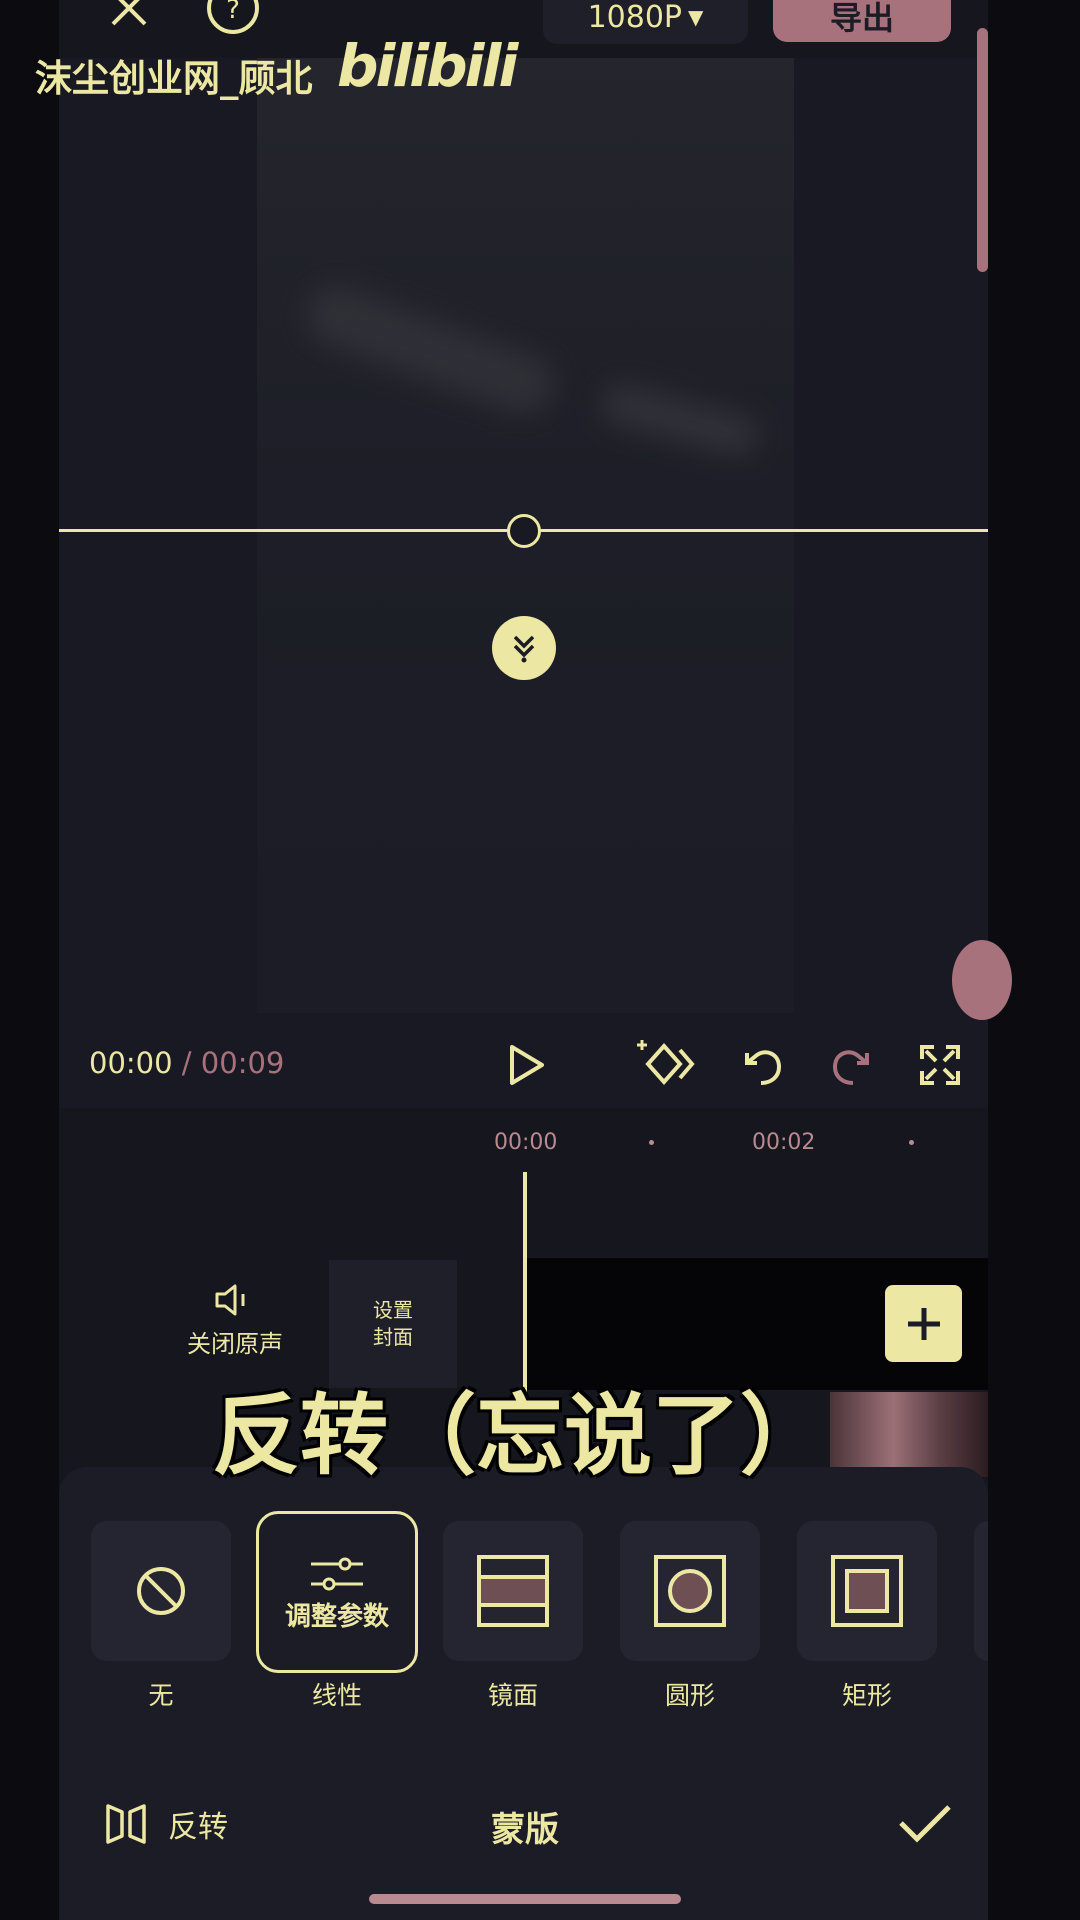  Describe the element at coordinates (862, 21) in the screenshot. I see `export-button: 导出` at that location.